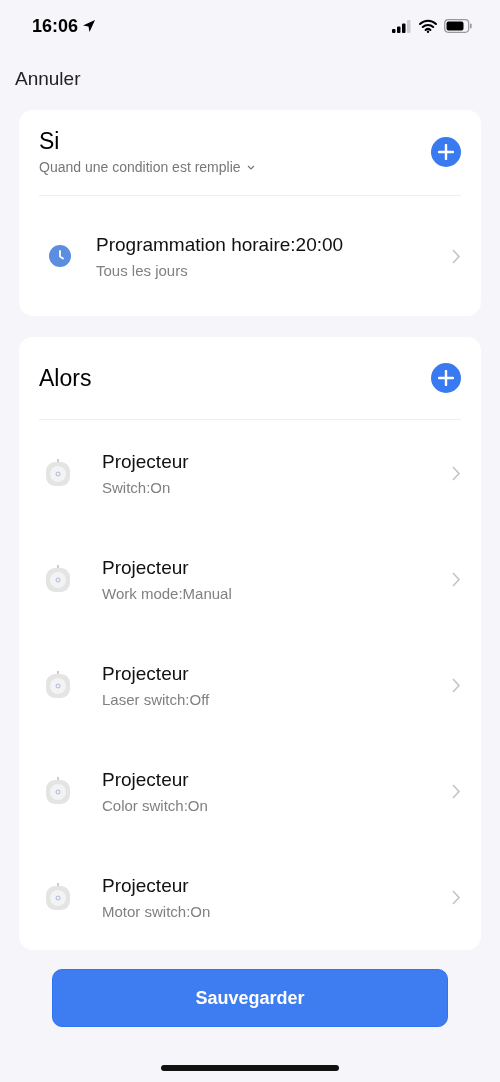  I want to click on item-subtitle: Motor switch:On, so click(157, 911).